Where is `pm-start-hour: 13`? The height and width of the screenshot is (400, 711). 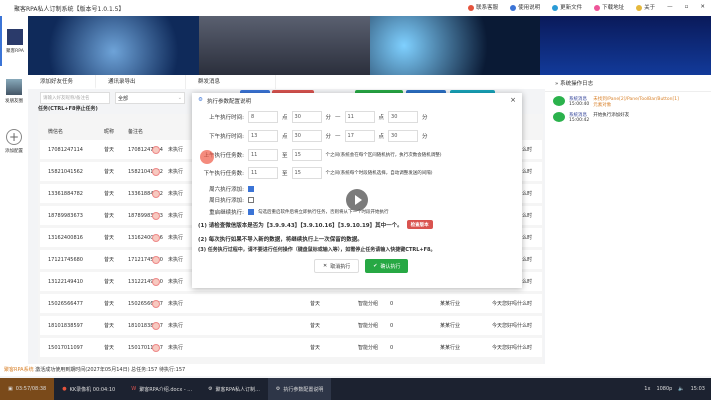
pm-start-hour: 13 is located at coordinates (263, 136).